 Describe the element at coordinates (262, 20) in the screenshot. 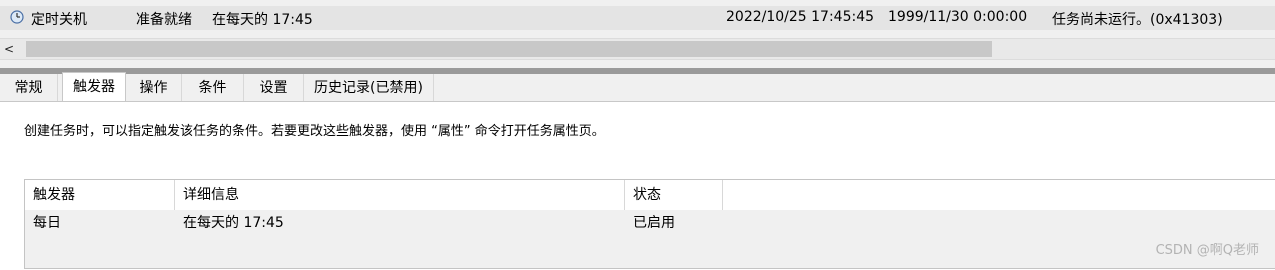

I see `task-trigger: 在每天的 17:45` at that location.